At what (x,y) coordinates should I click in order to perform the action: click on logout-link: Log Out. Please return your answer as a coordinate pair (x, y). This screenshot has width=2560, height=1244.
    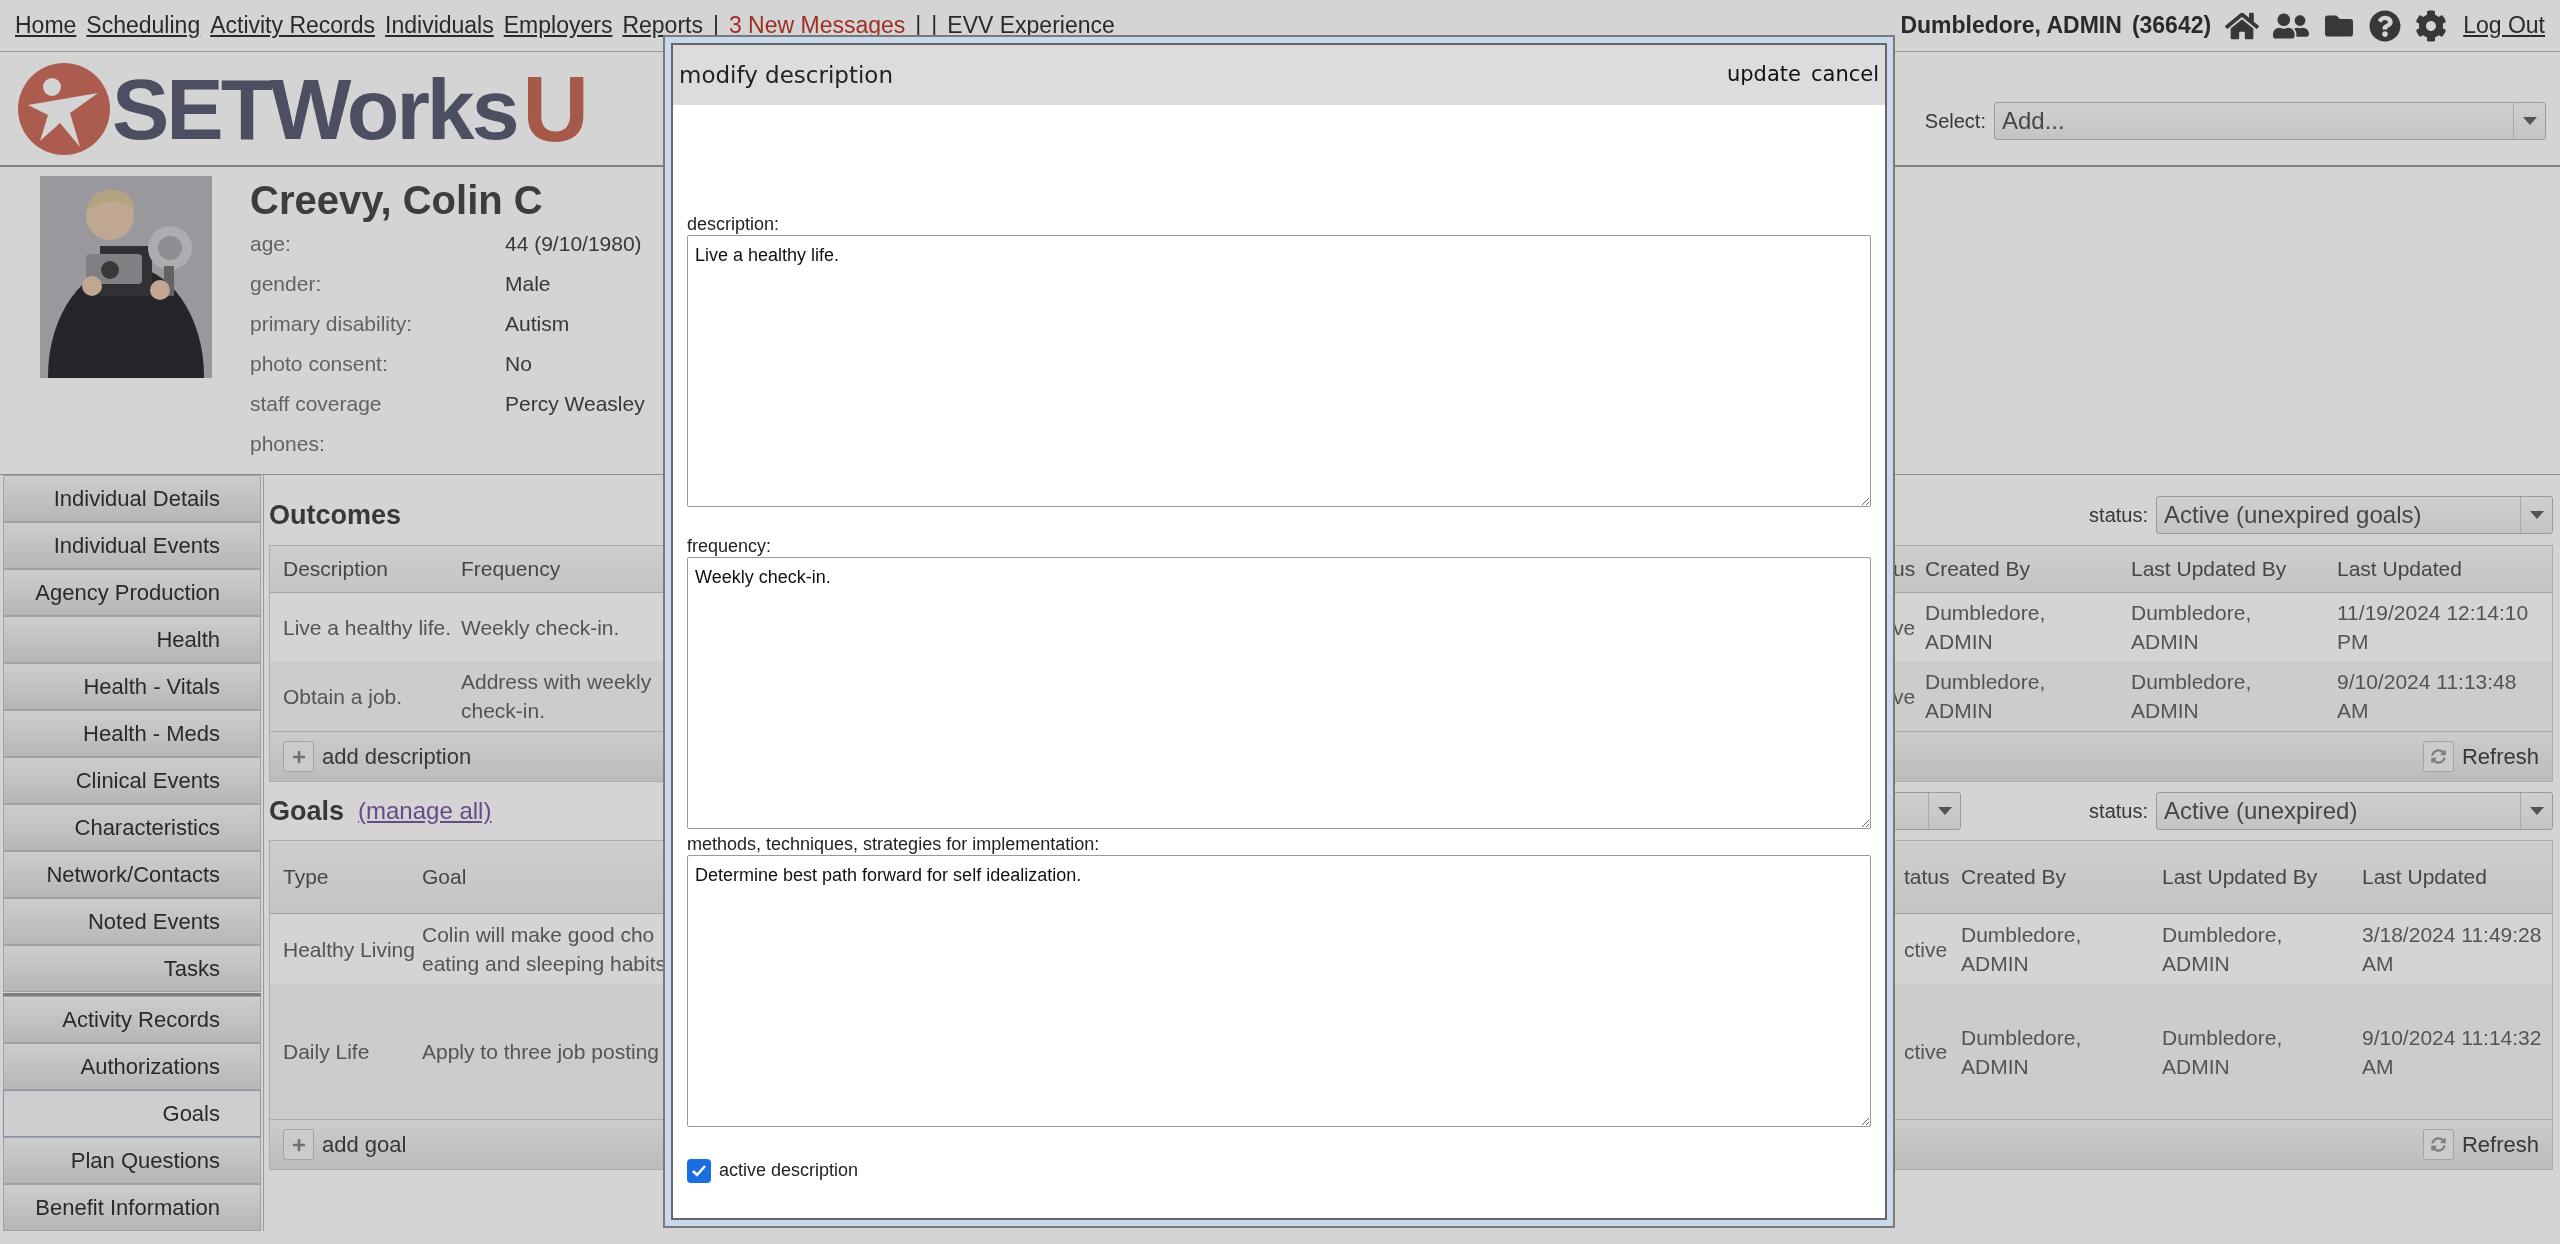
    Looking at the image, I should click on (2504, 25).